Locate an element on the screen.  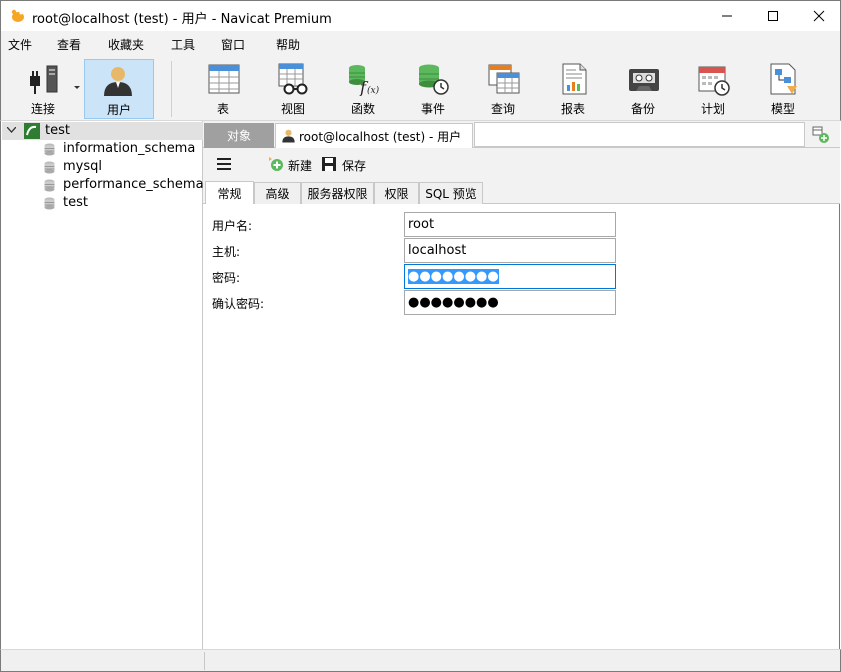
minimize-button is located at coordinates (727, 16).